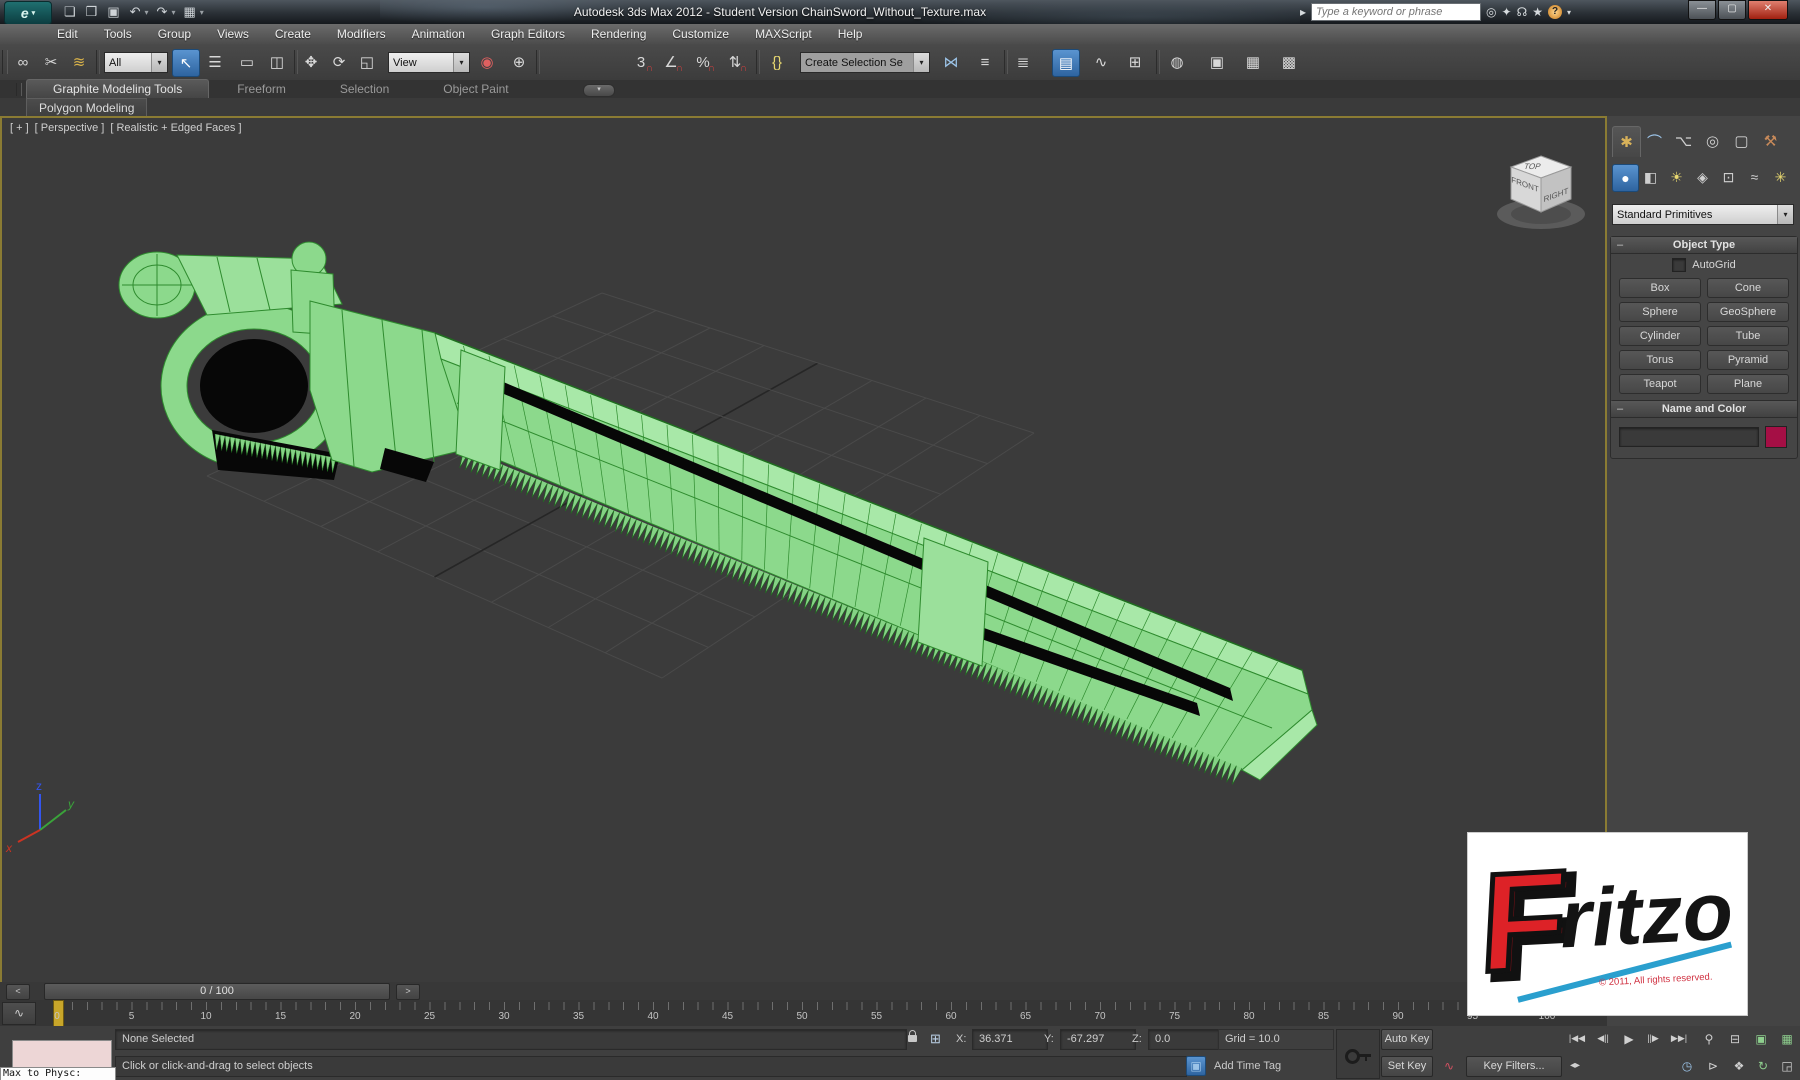 The image size is (1800, 1080). What do you see at coordinates (1650, 177) in the screenshot?
I see `category-shapes: ◧` at bounding box center [1650, 177].